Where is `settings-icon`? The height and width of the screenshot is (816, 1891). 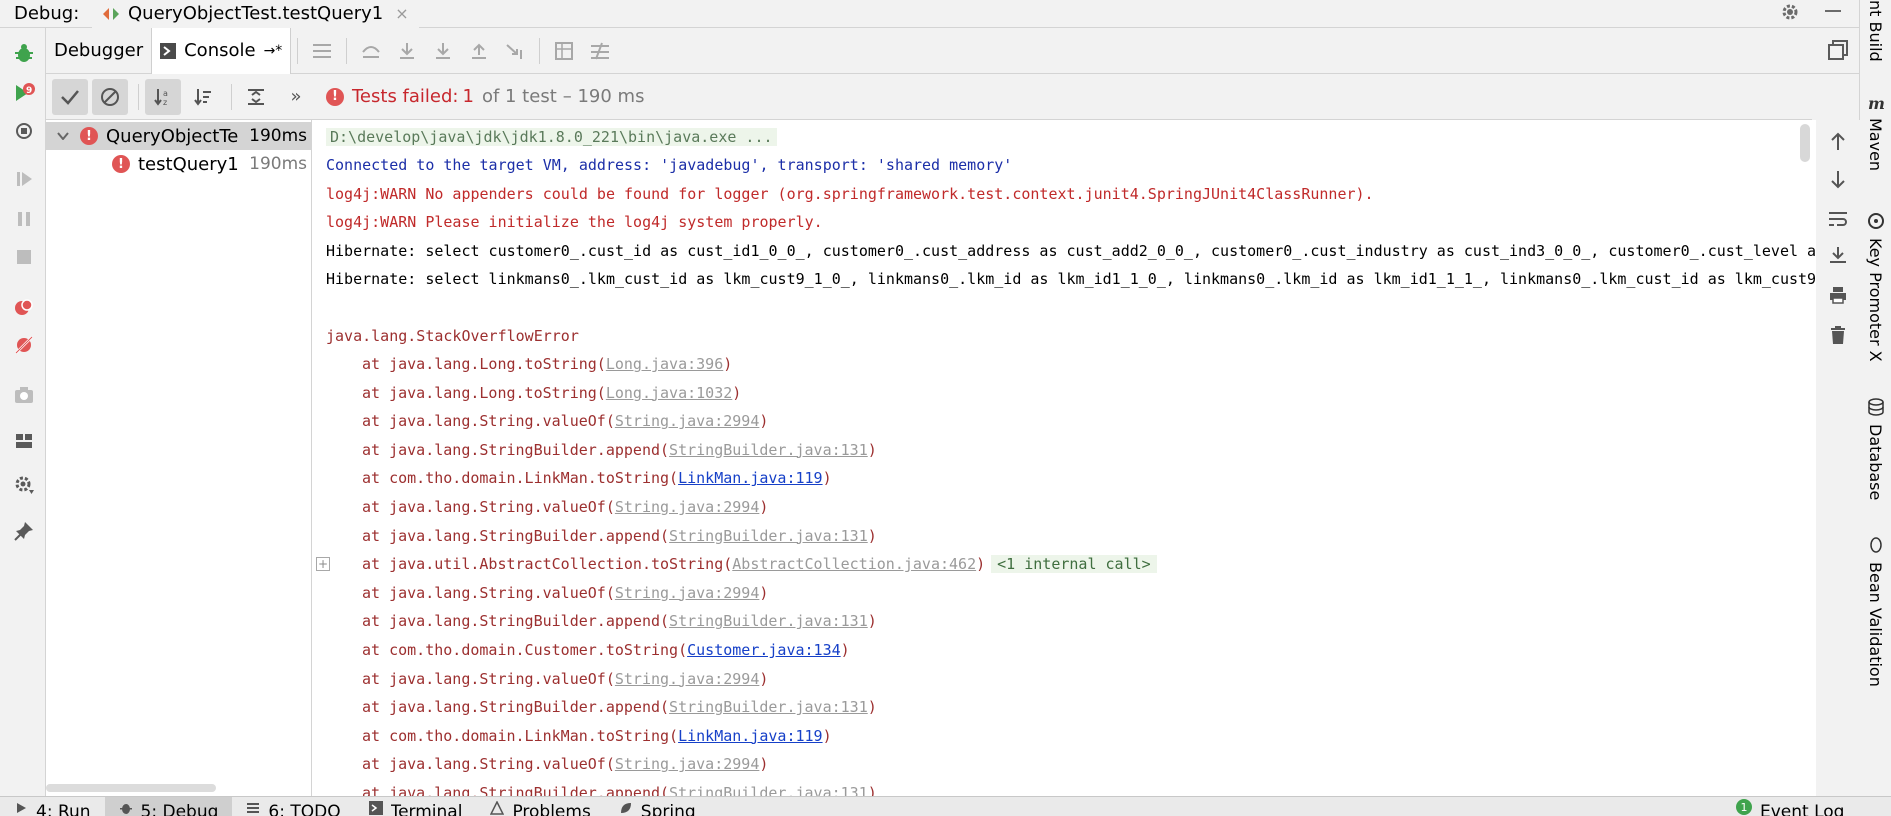
settings-icon is located at coordinates (24, 485).